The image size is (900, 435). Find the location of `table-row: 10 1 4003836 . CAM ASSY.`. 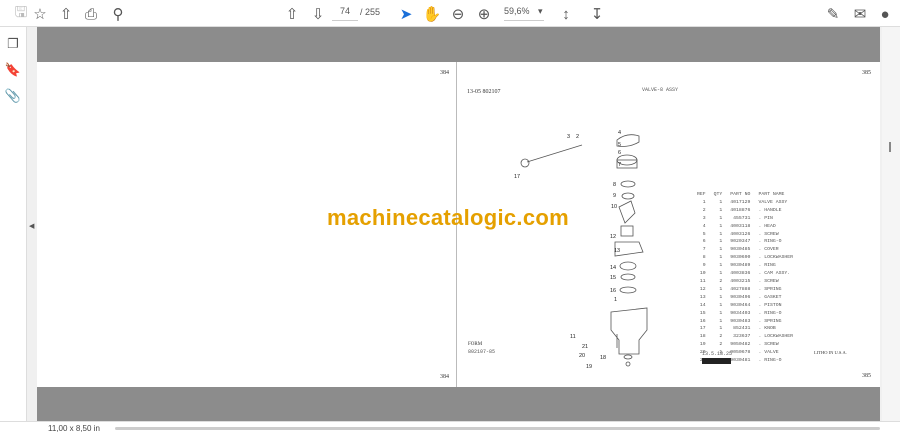

table-row: 10 1 4003836 . CAM ASSY. is located at coordinates (745, 274).